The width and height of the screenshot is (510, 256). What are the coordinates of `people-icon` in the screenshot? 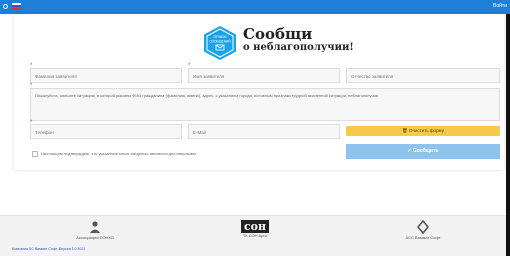 It's located at (95, 227).